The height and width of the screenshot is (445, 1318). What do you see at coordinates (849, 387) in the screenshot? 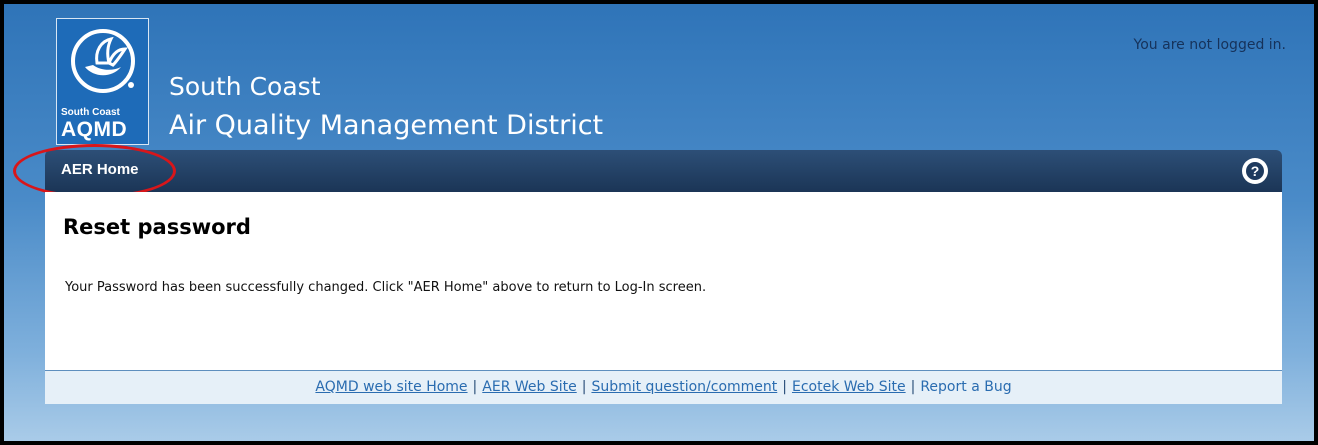
I see `footer-link-ecotek-site: Ecotek Web Site` at bounding box center [849, 387].